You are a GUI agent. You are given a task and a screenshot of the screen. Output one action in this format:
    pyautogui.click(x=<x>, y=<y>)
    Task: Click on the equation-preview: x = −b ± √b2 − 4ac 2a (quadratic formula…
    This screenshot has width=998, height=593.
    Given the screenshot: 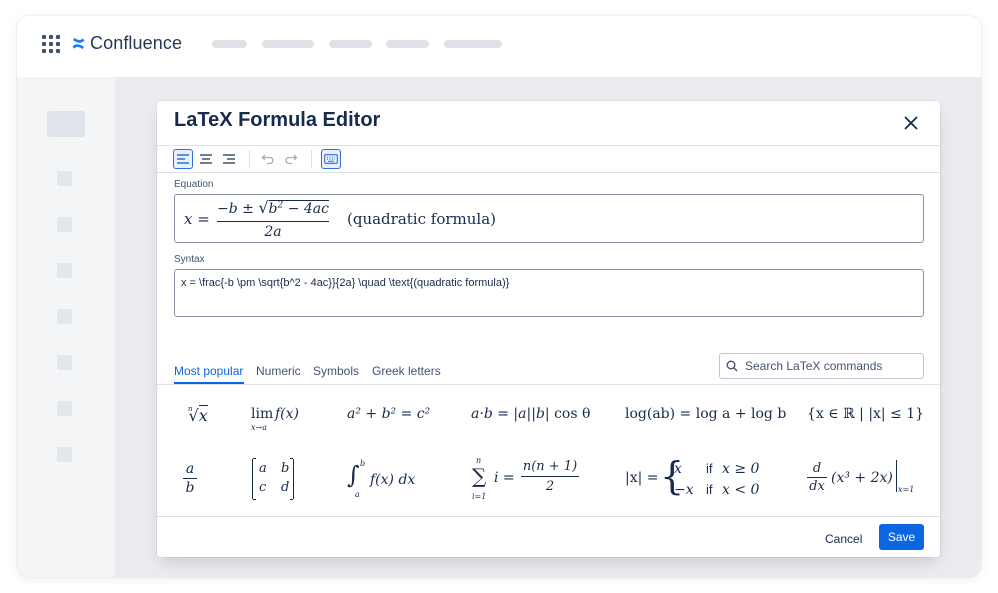 What is the action you would take?
    pyautogui.click(x=549, y=218)
    